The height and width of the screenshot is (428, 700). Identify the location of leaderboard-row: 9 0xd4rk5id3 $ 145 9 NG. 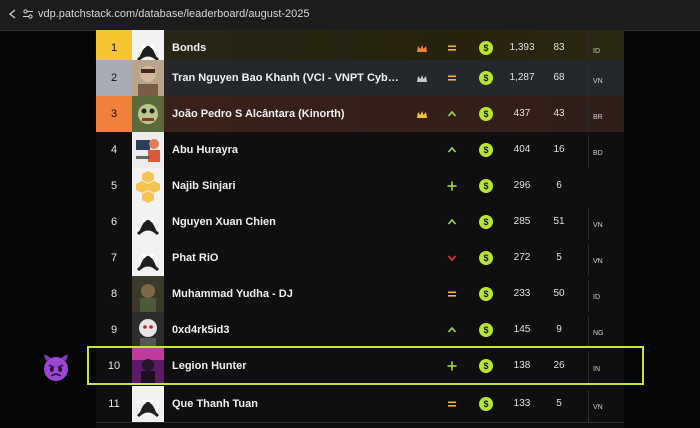
(360, 330).